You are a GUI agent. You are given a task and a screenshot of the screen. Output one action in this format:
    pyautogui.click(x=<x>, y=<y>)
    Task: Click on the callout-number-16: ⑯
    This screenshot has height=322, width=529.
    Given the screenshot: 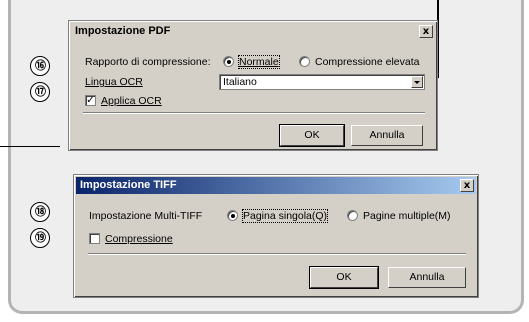 What is the action you would take?
    pyautogui.click(x=40, y=66)
    